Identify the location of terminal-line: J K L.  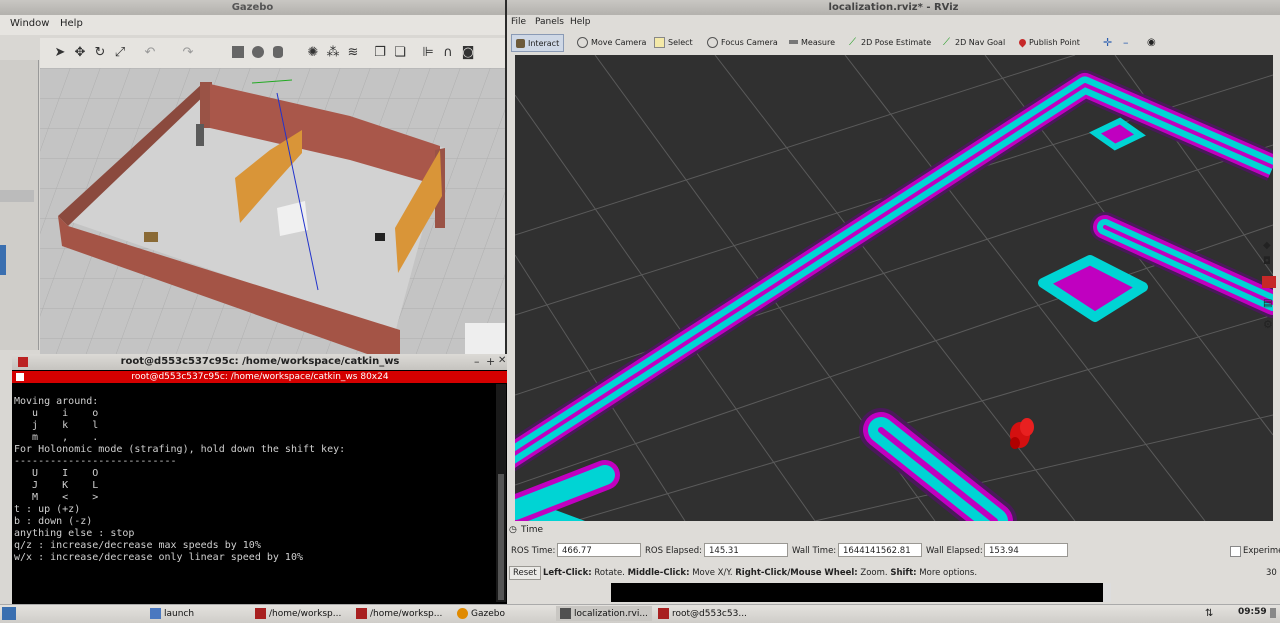
(56, 485).